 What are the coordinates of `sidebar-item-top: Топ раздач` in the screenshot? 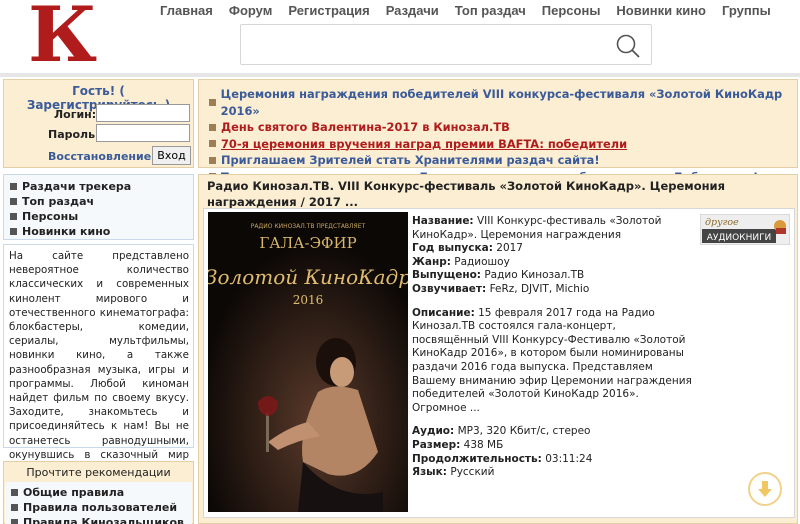 It's located at (70, 201).